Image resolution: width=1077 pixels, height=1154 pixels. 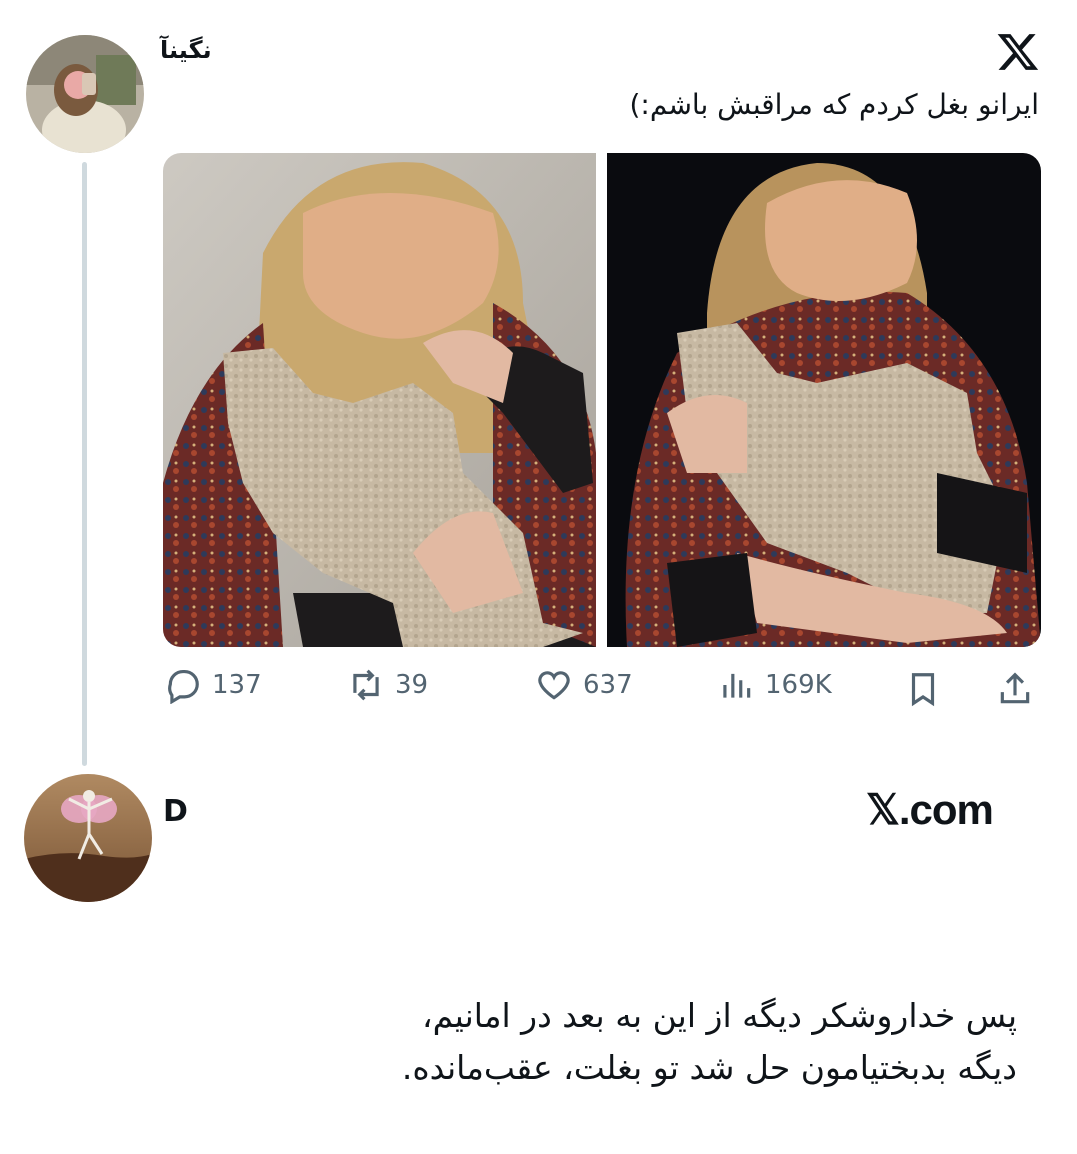 What do you see at coordinates (186, 50) in the screenshot?
I see `tweet-author-name: نگینآ` at bounding box center [186, 50].